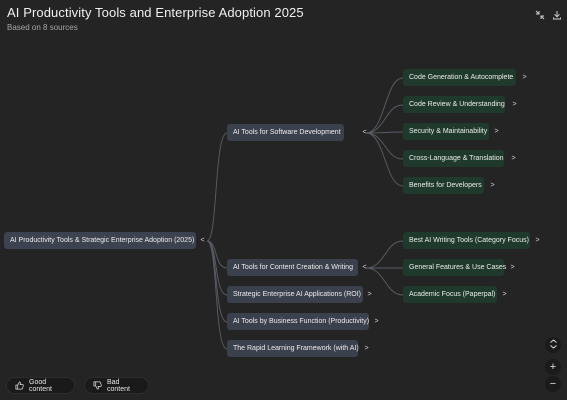  What do you see at coordinates (19, 385) in the screenshot?
I see `thumbs-up-icon` at bounding box center [19, 385].